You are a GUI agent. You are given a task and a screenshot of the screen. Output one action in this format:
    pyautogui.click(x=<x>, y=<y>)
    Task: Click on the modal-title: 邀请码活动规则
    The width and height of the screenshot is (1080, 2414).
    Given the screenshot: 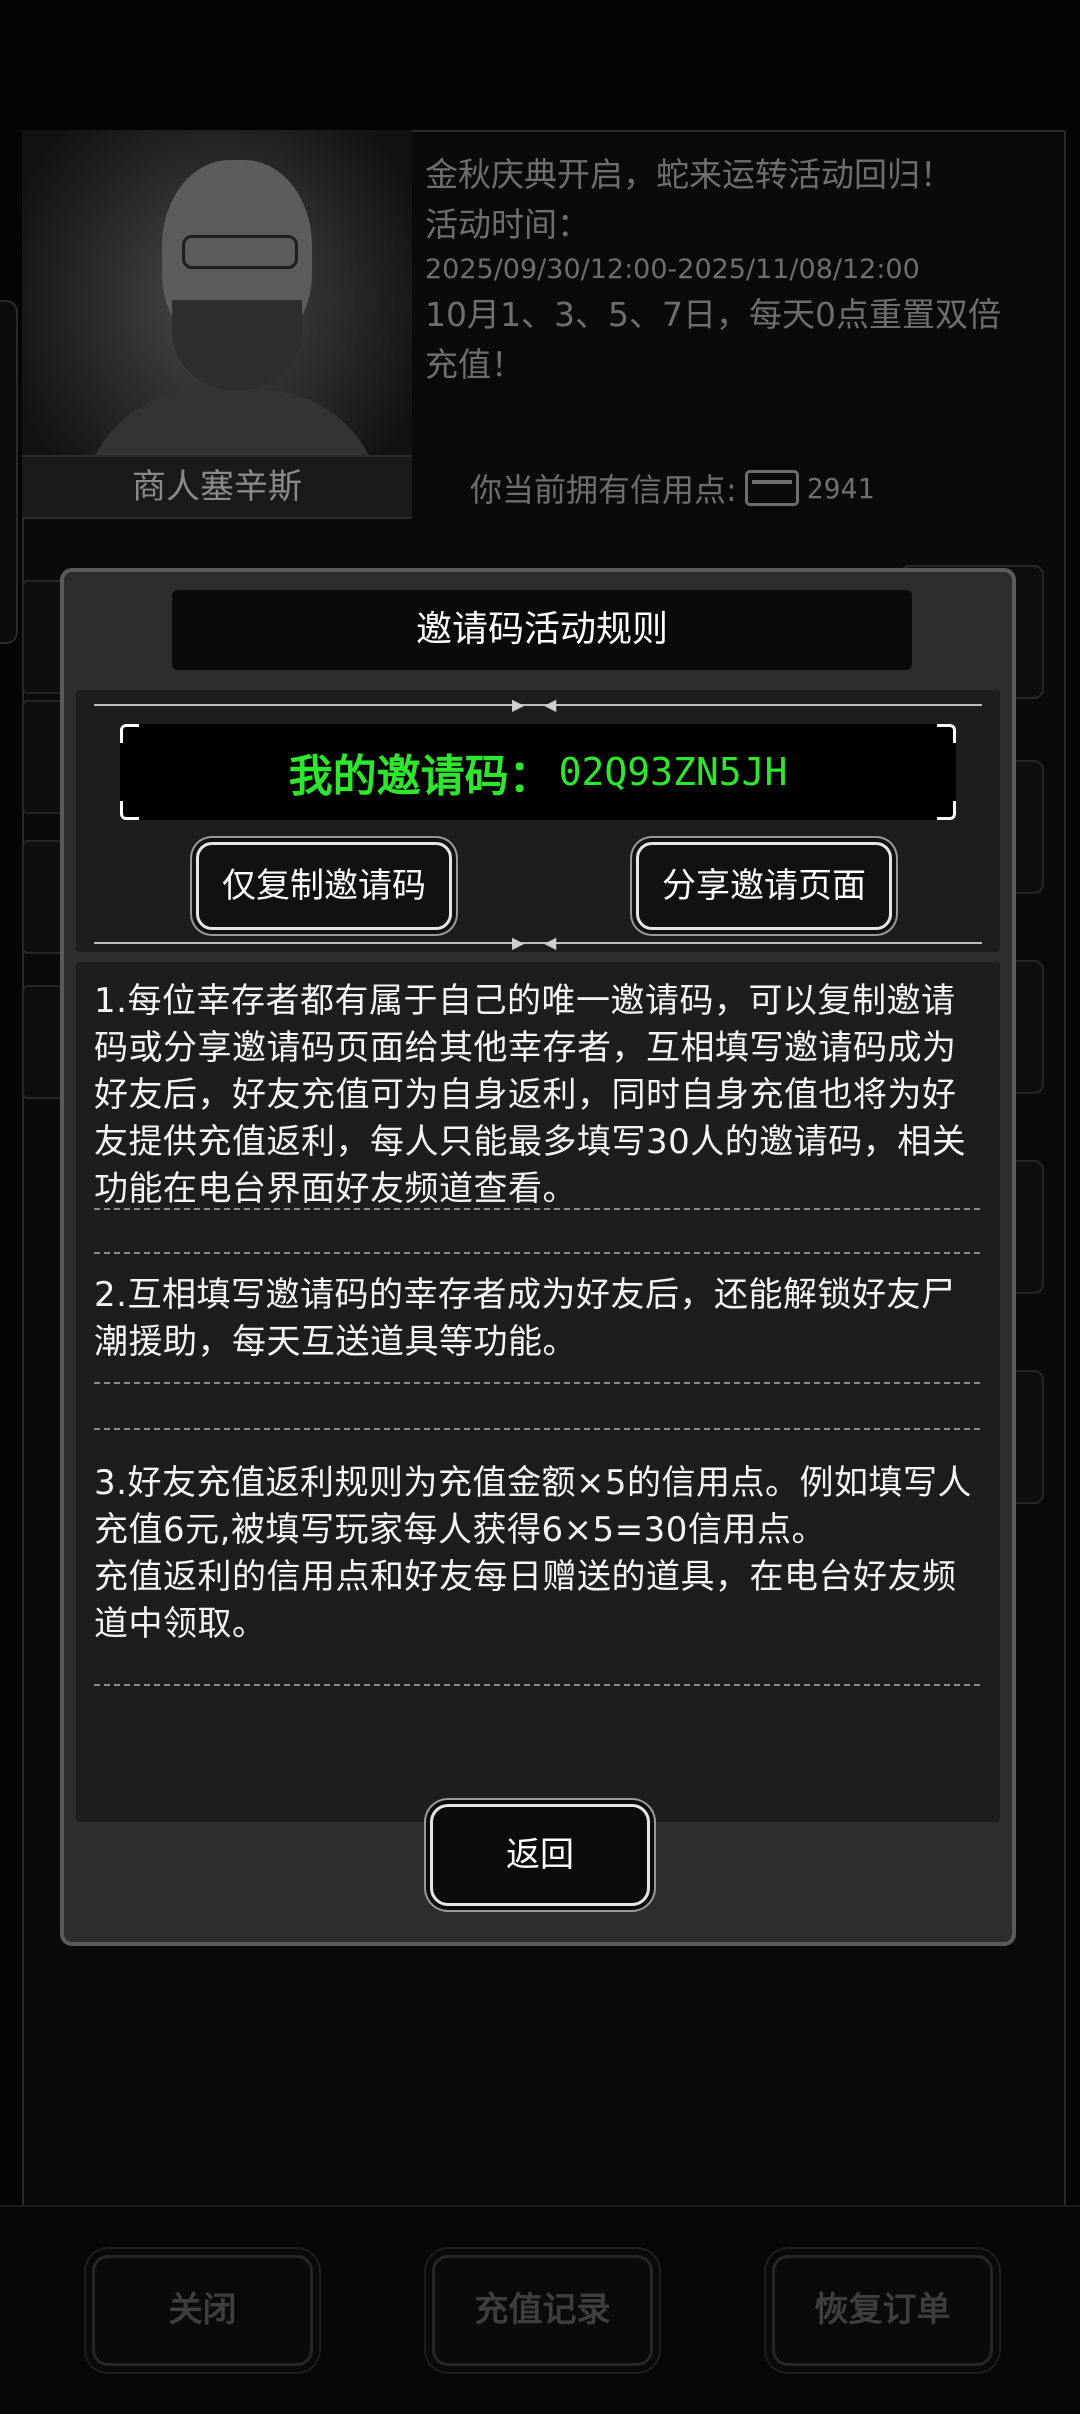 What is the action you would take?
    pyautogui.click(x=542, y=630)
    